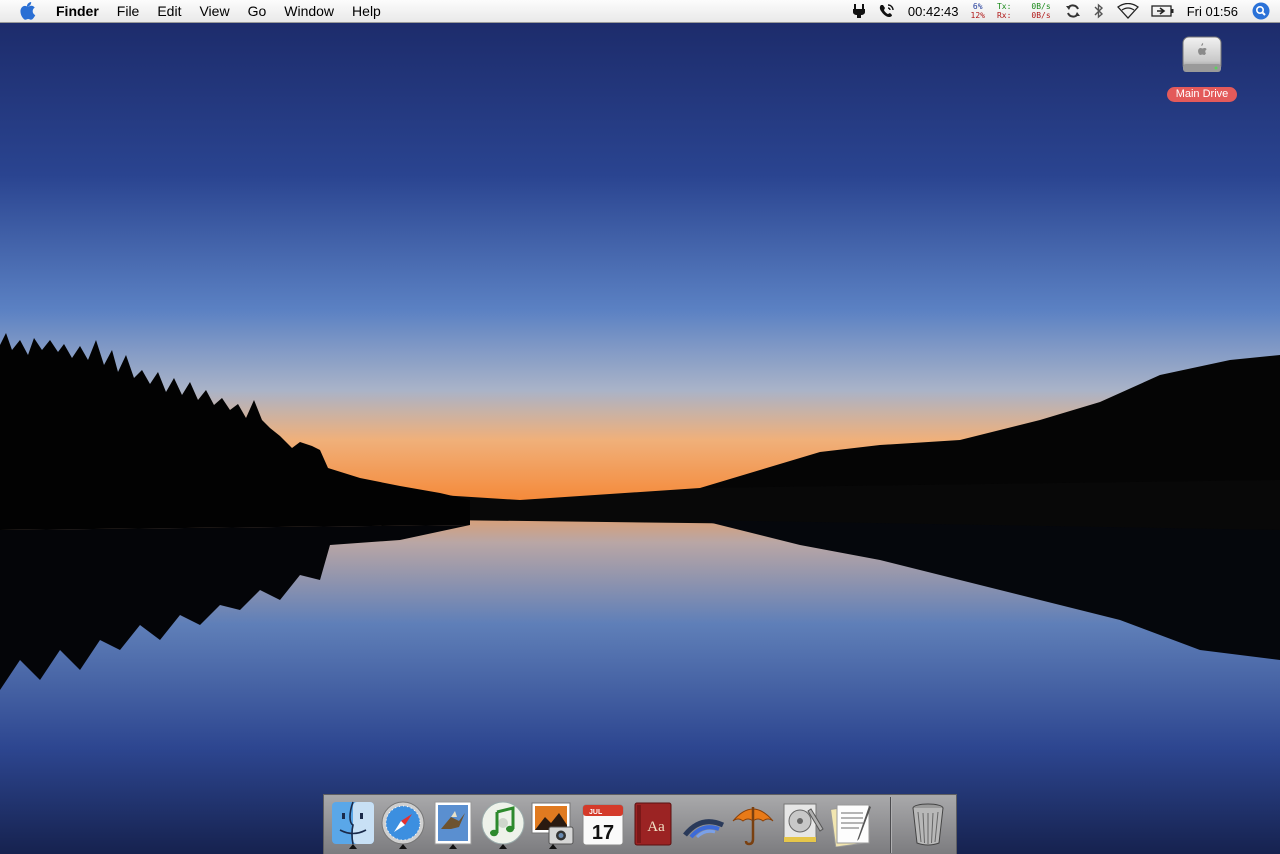  I want to click on itunes-icon, so click(503, 823).